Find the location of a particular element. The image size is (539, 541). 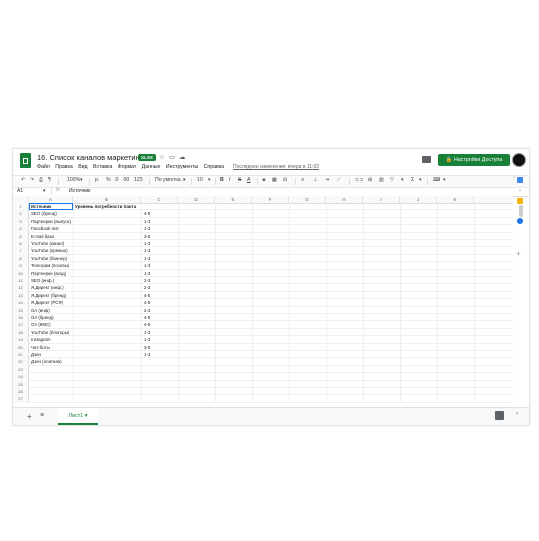

row-number: 7 is located at coordinates (21, 251).